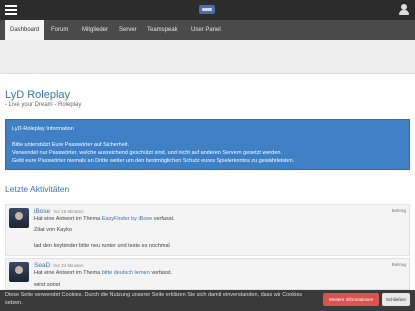  Describe the element at coordinates (68, 211) in the screenshot. I see `activity-time: Vor 15 Minuten` at that location.